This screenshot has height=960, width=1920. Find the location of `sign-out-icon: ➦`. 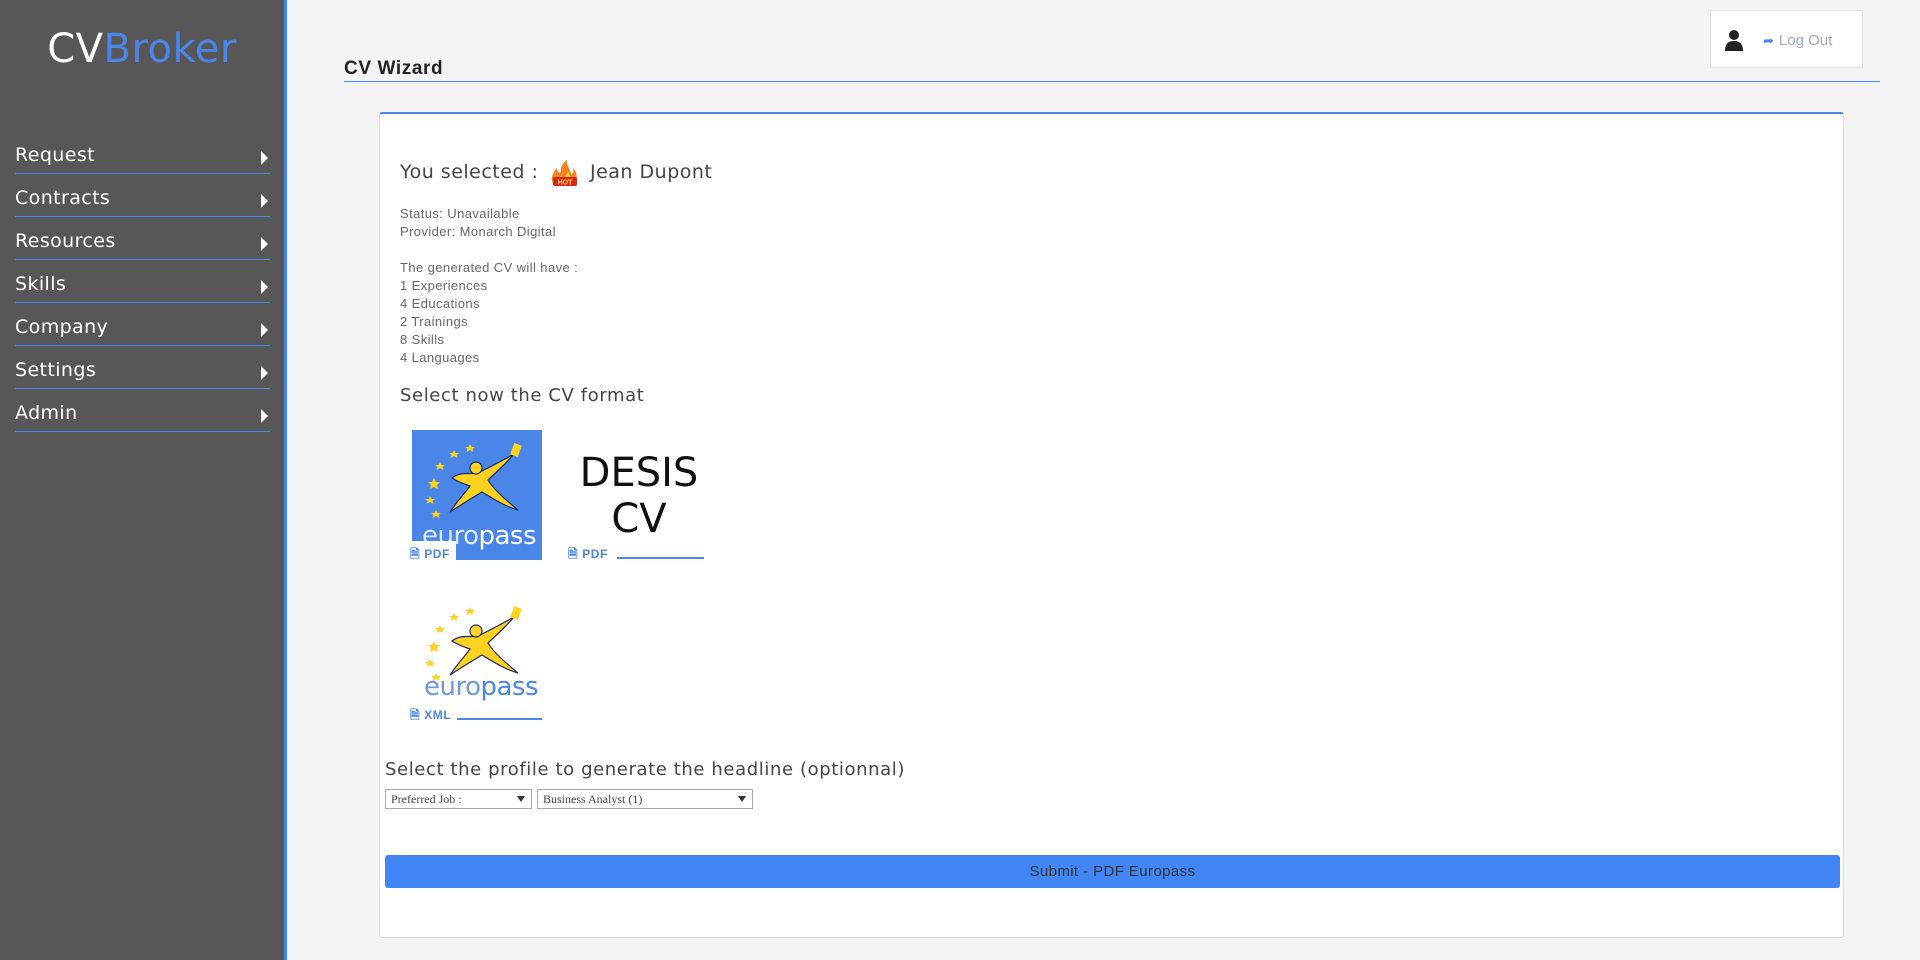

sign-out-icon: ➦ is located at coordinates (1768, 40).